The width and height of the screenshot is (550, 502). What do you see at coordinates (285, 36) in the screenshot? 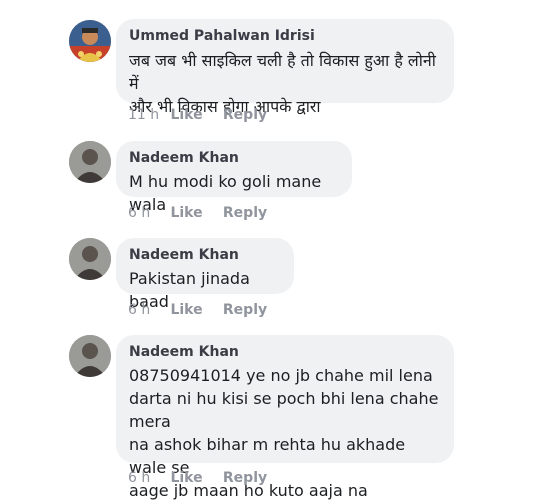
I see `comment-author: Ummed Pahalwan Idrisi` at bounding box center [285, 36].